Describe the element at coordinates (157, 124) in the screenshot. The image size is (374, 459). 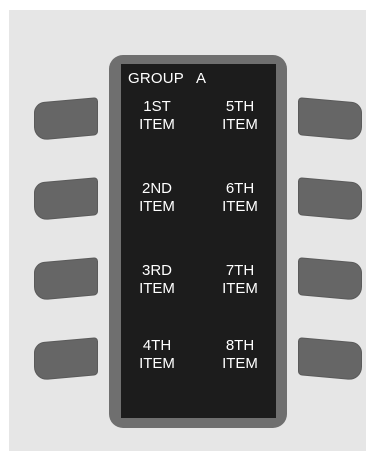
I see `menu-item-1-label: ITEM` at that location.